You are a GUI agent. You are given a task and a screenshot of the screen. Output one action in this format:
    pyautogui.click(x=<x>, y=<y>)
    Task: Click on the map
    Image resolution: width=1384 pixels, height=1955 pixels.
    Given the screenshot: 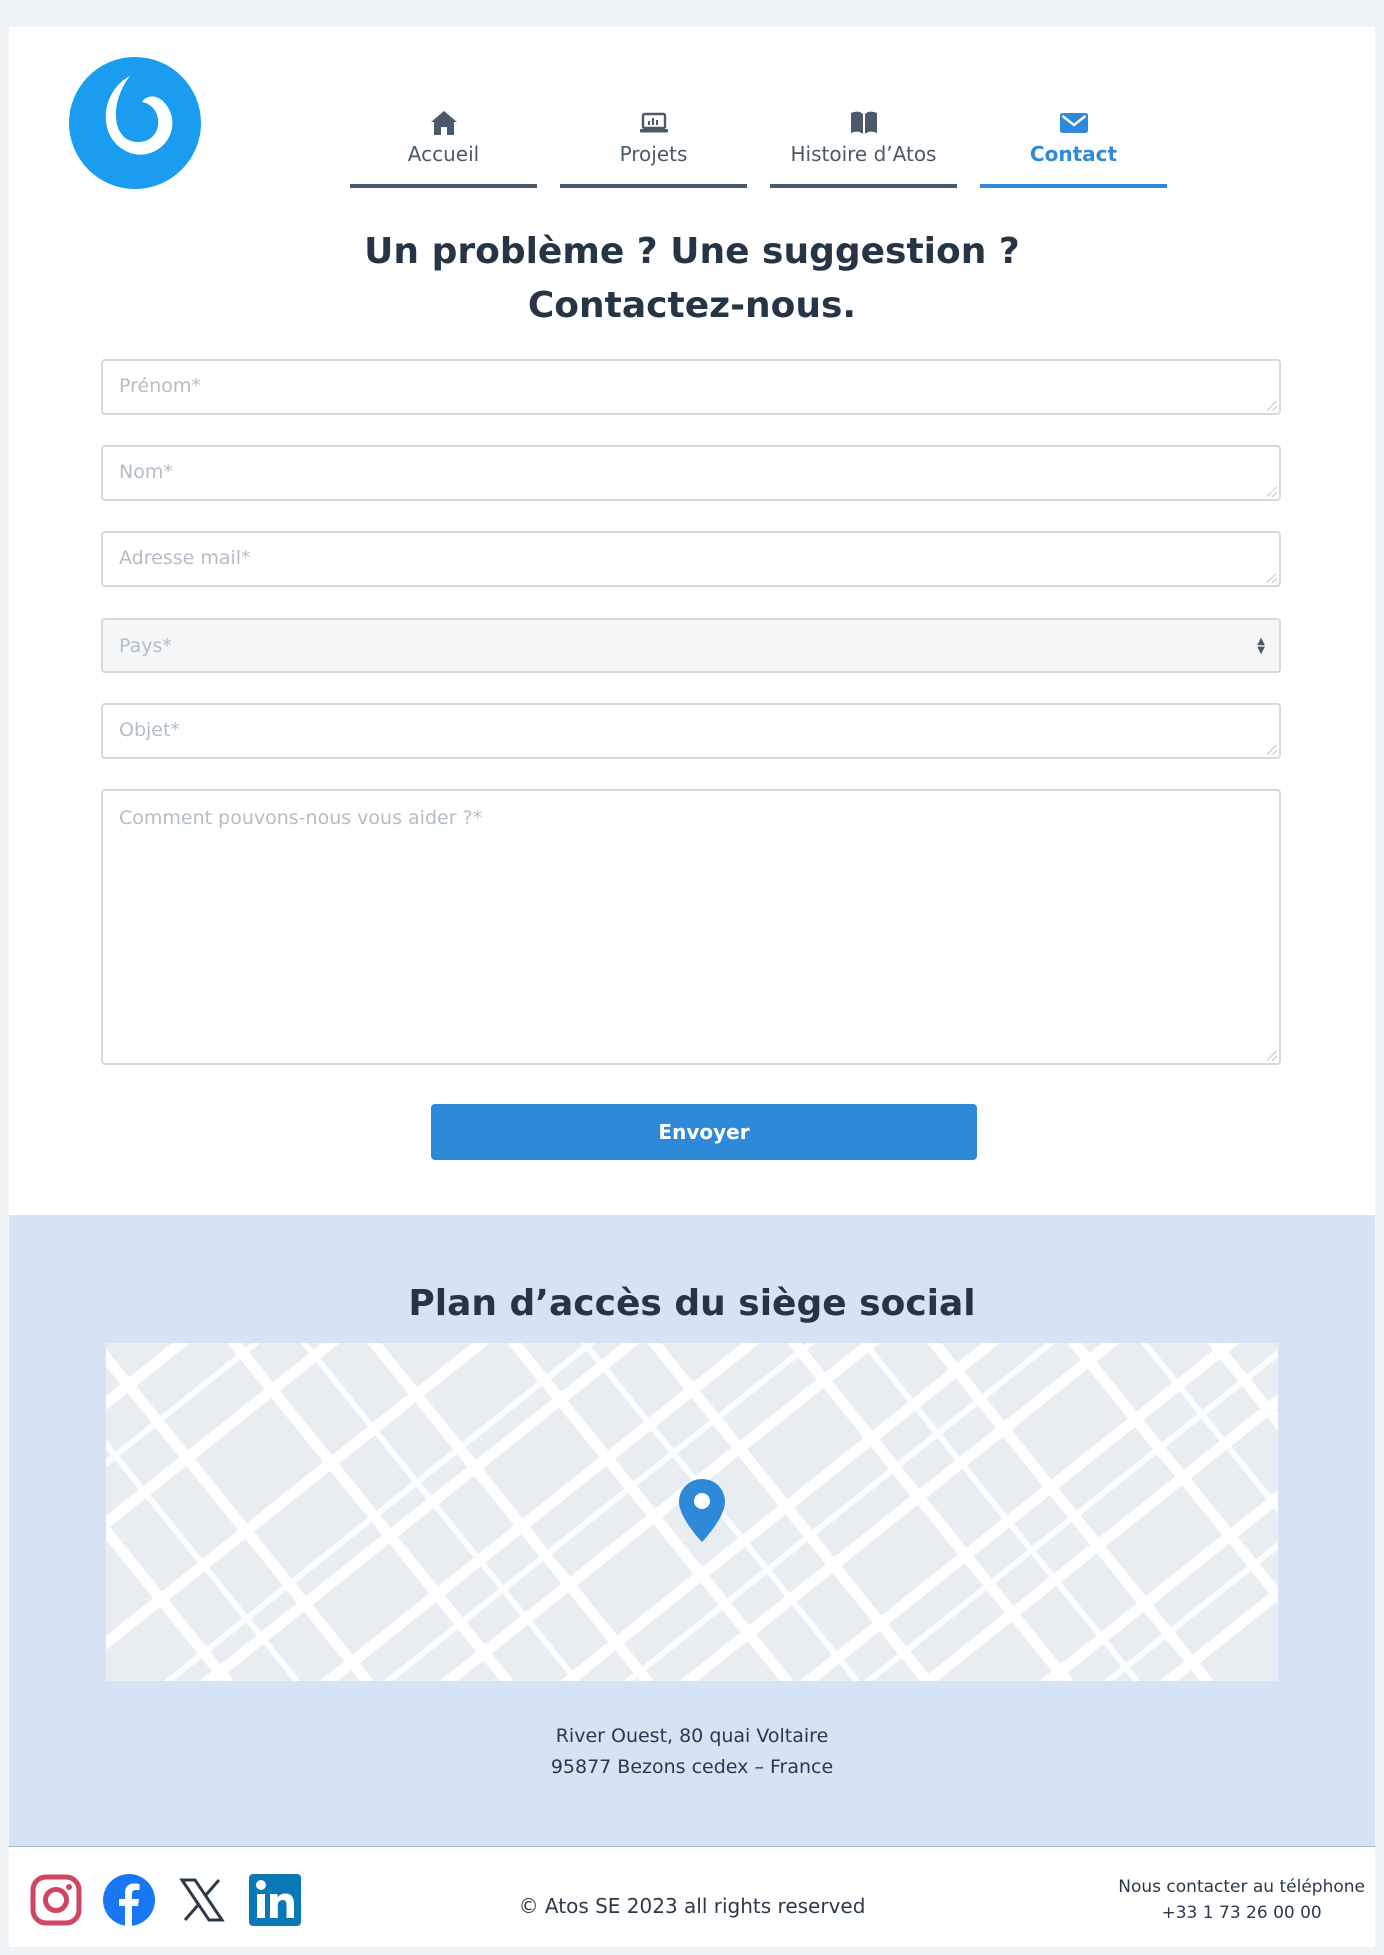 What is the action you would take?
    pyautogui.click(x=692, y=1512)
    